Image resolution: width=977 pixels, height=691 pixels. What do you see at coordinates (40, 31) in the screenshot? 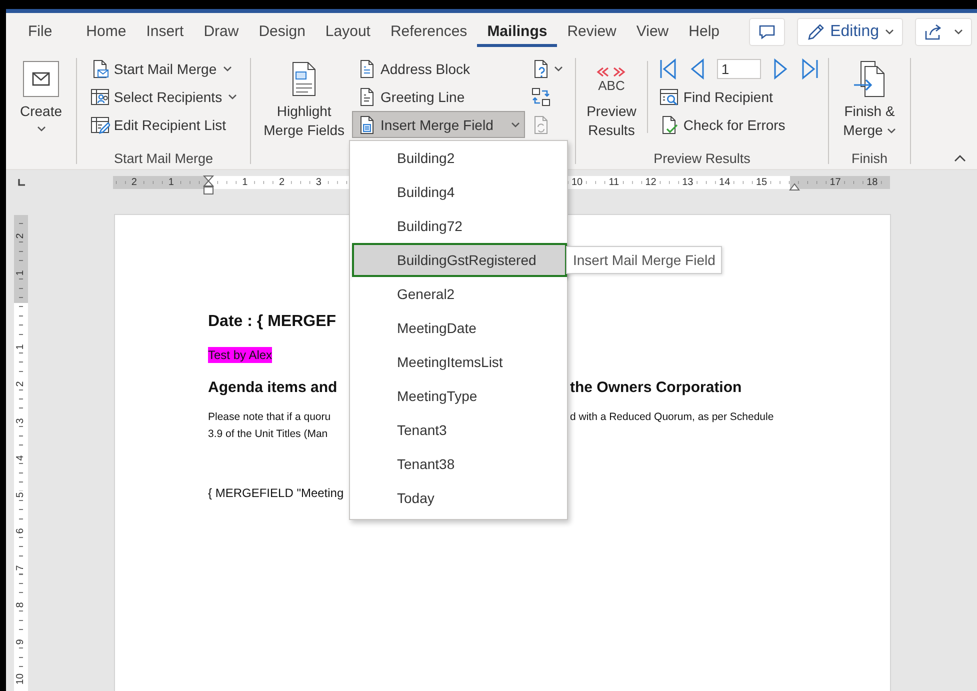
I see `ribbon-tab: File` at bounding box center [40, 31].